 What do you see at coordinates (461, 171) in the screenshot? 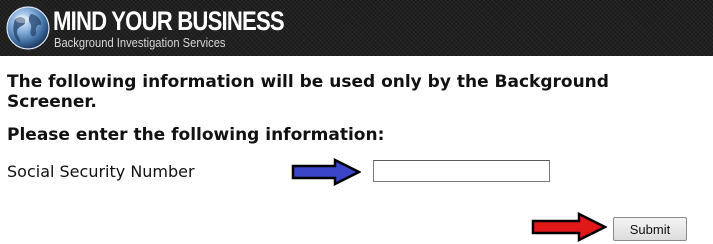
I see `ssn-input` at bounding box center [461, 171].